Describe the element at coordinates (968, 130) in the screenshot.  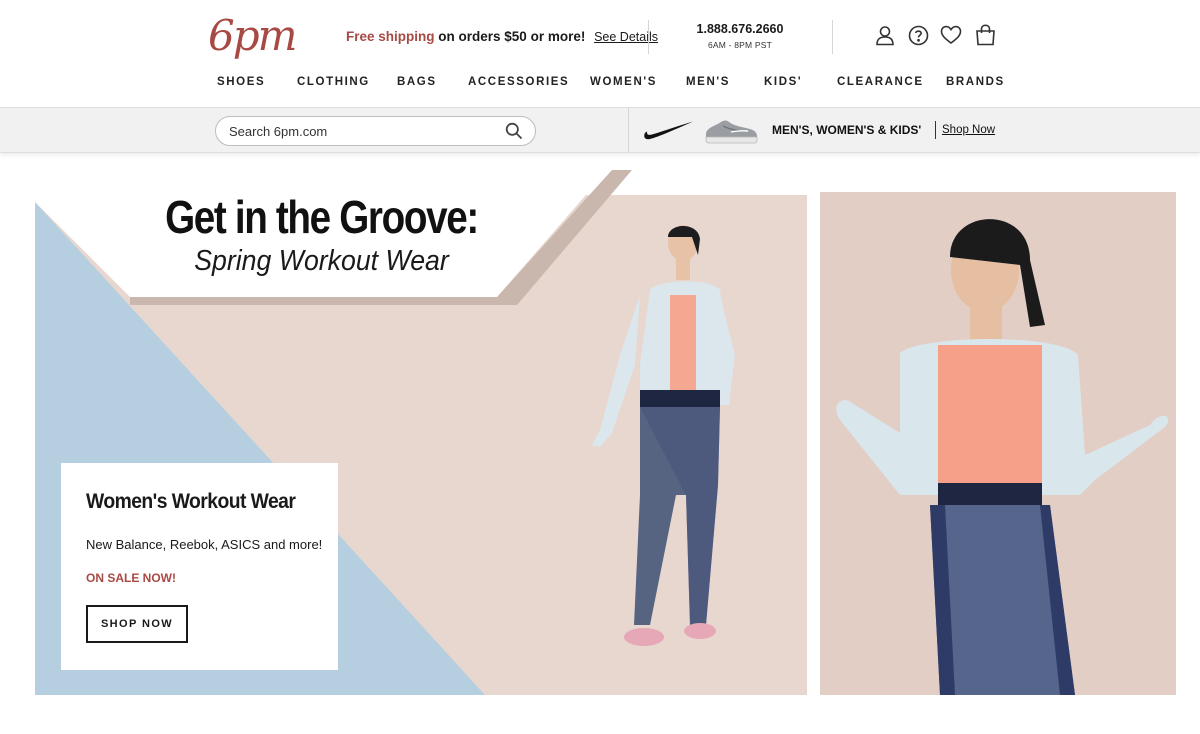
I see `shop-now-link: Shop Now` at that location.